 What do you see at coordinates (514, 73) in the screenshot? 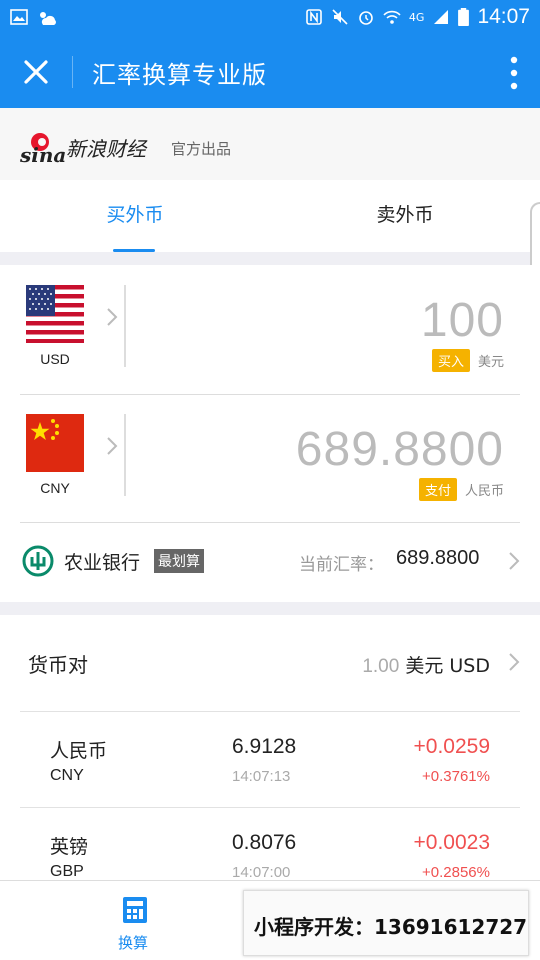
I see `more-vertical-icon` at bounding box center [514, 73].